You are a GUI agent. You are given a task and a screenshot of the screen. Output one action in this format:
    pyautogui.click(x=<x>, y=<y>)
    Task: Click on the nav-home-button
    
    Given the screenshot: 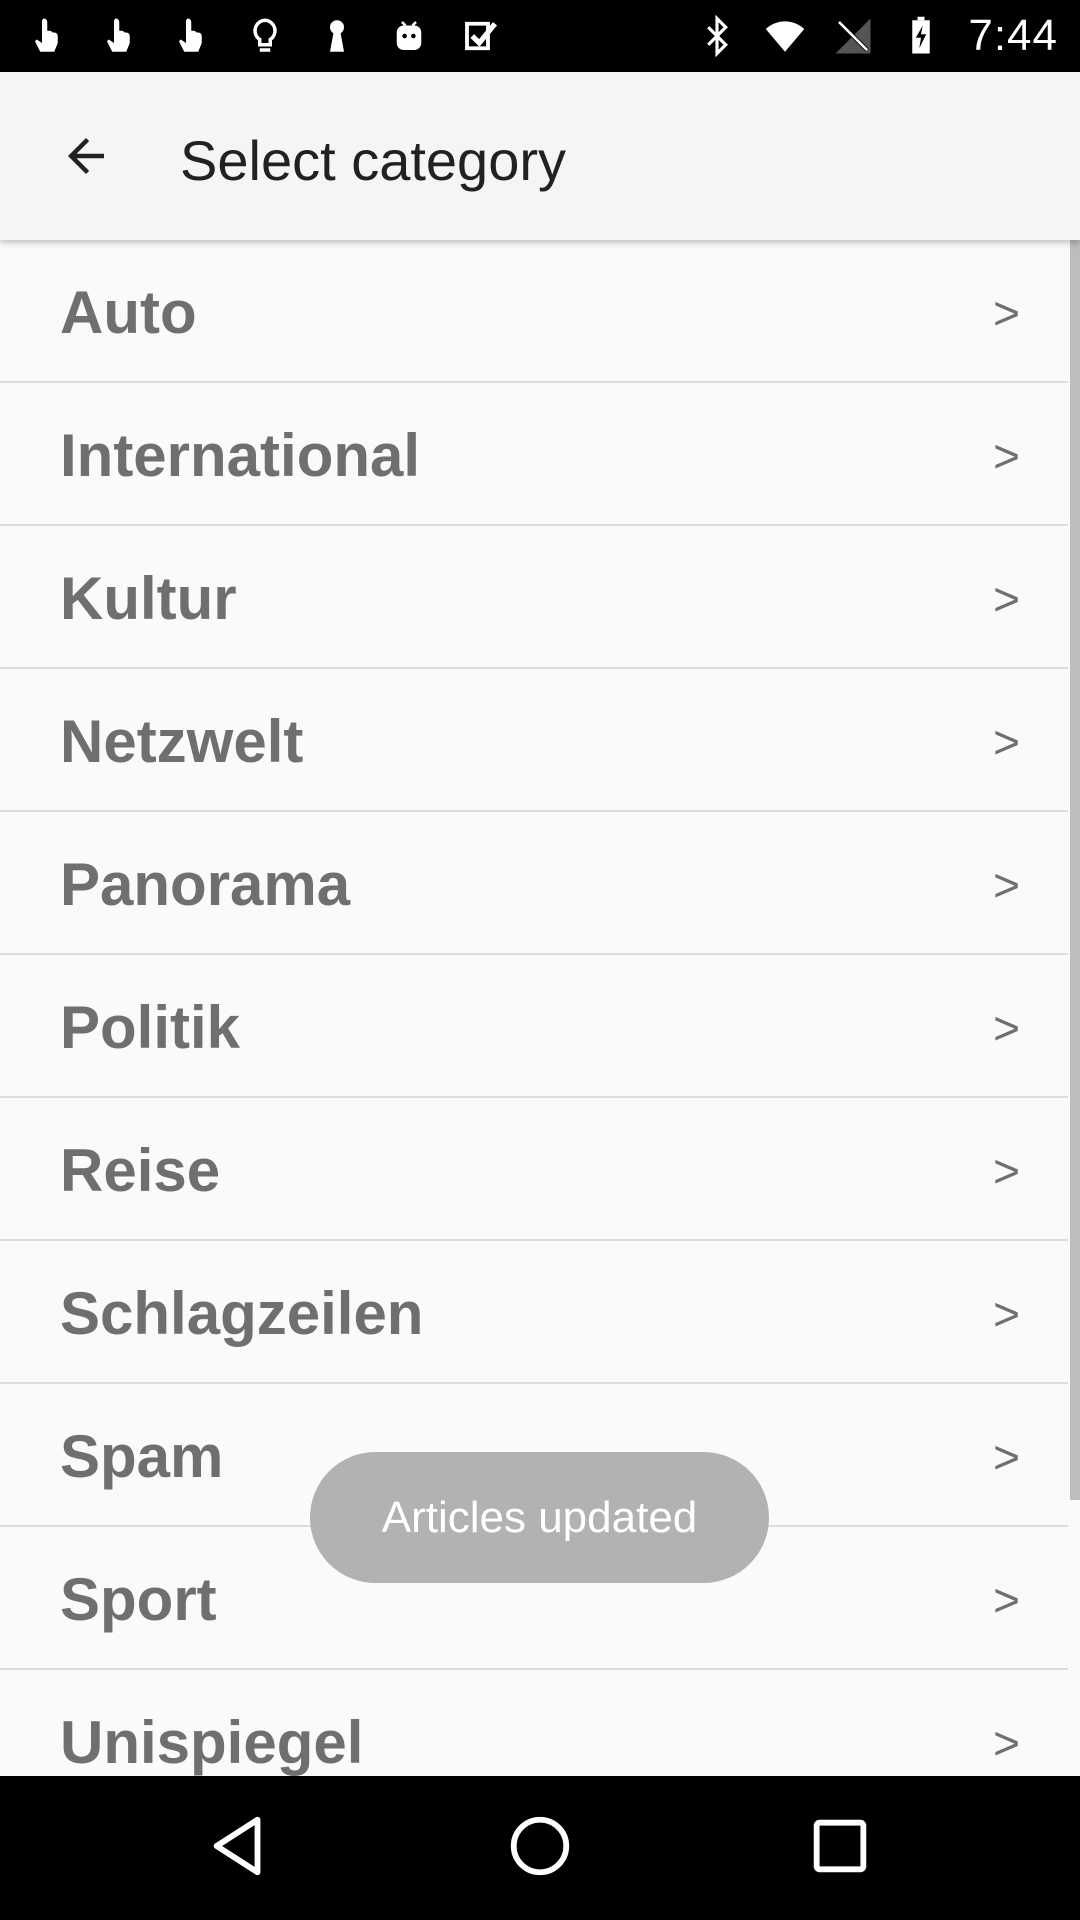 What is the action you would take?
    pyautogui.click(x=540, y=1848)
    